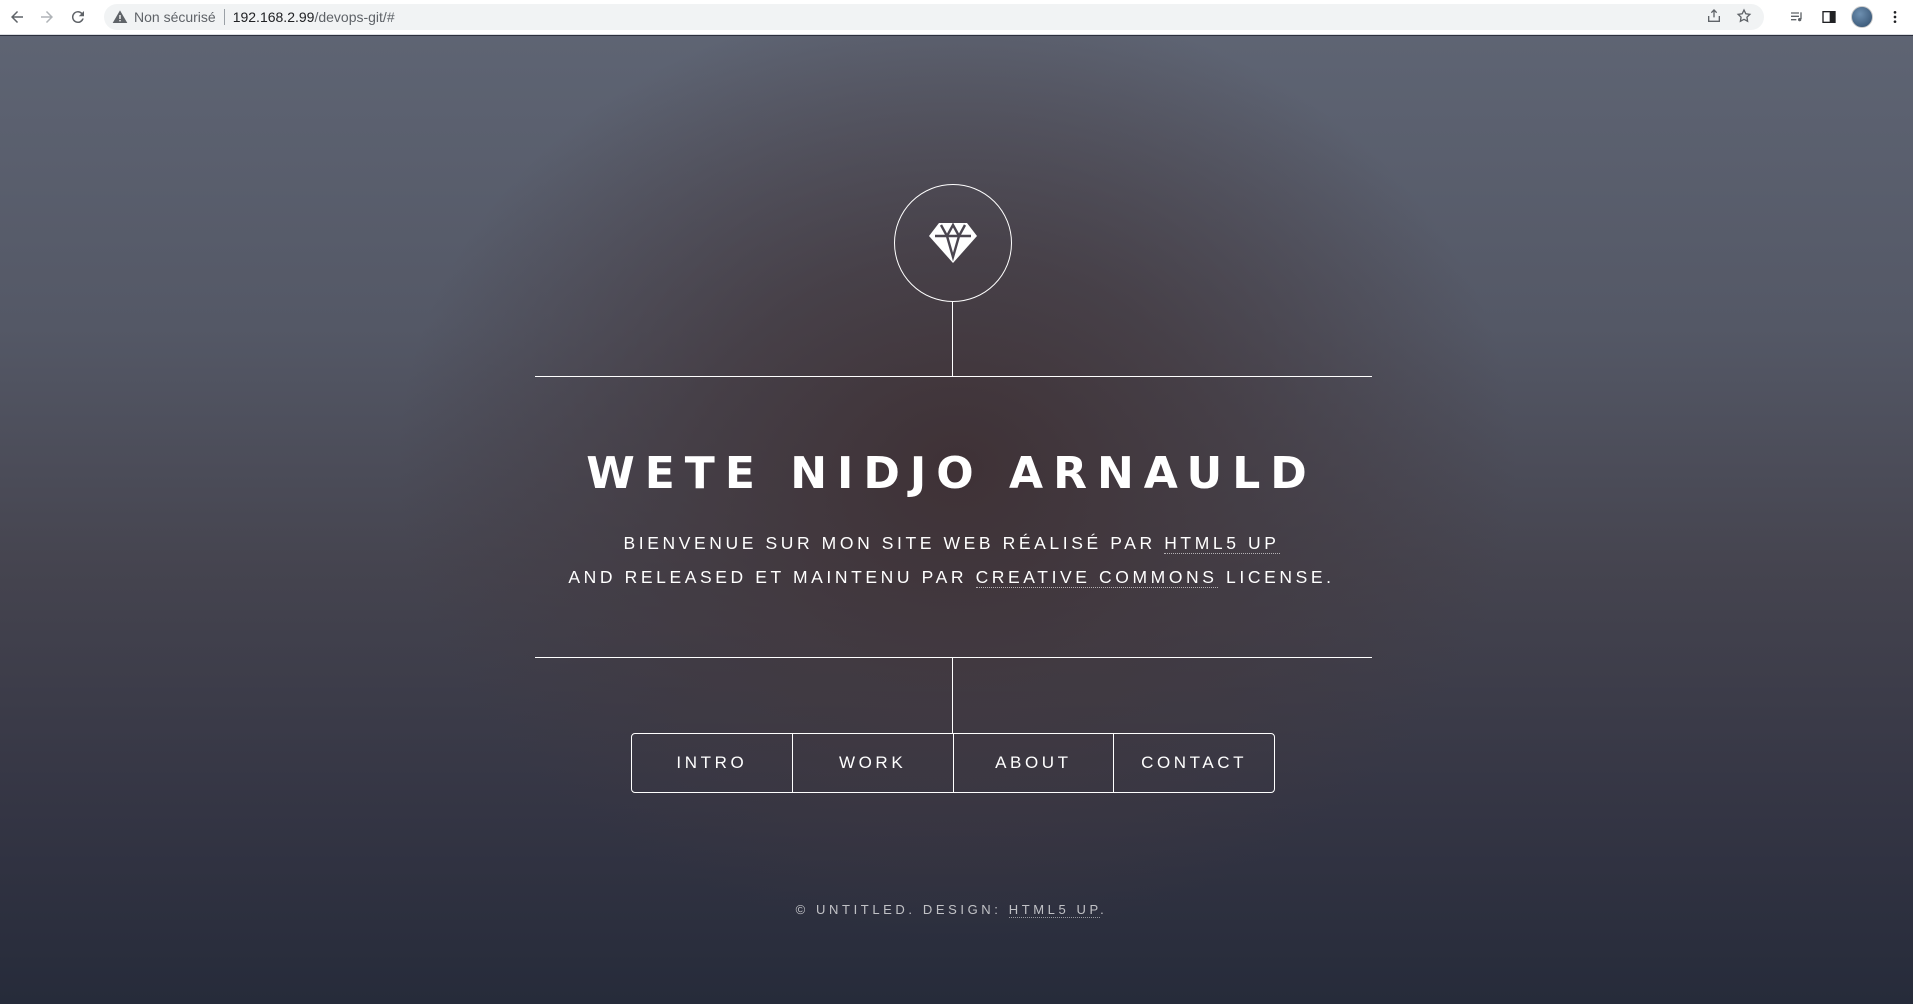 The height and width of the screenshot is (1004, 1913). Describe the element at coordinates (274, 17) in the screenshot. I see `url-host: 192.168.2.99` at that location.